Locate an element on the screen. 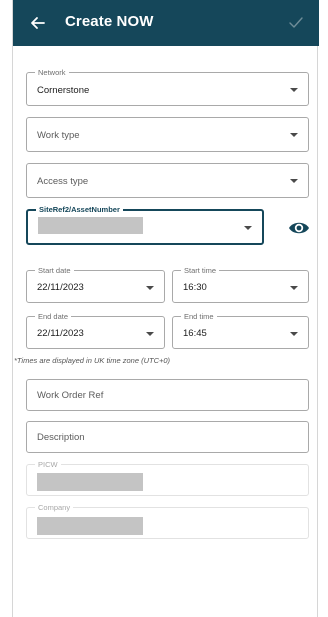 This screenshot has width=328, height=617. description-placeholder: Description is located at coordinates (61, 437).